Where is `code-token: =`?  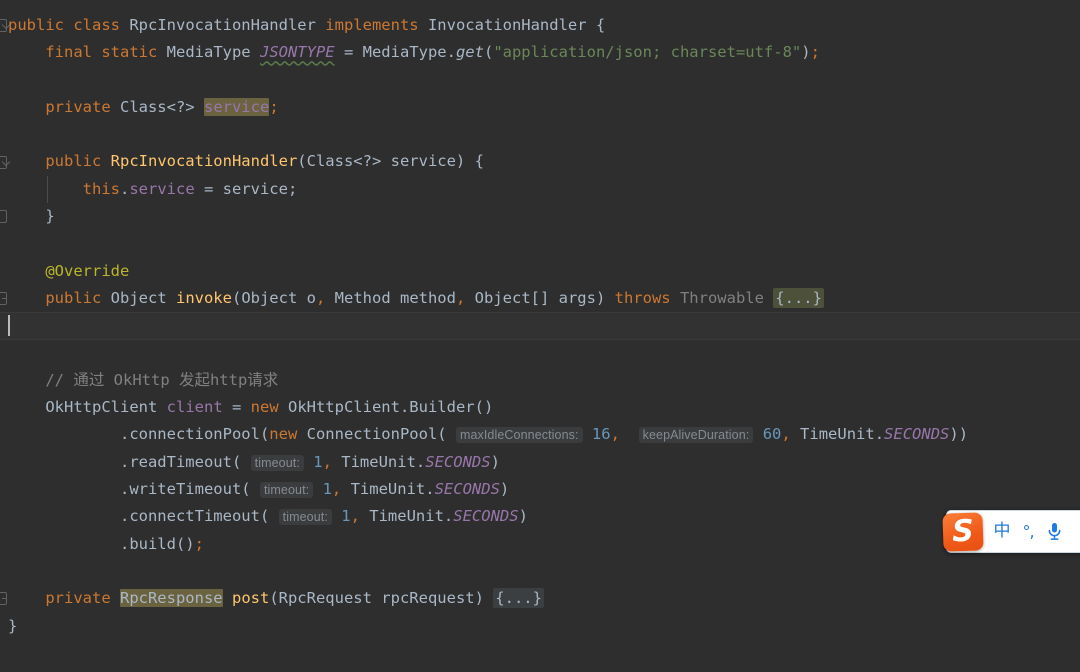 code-token: = is located at coordinates (236, 407).